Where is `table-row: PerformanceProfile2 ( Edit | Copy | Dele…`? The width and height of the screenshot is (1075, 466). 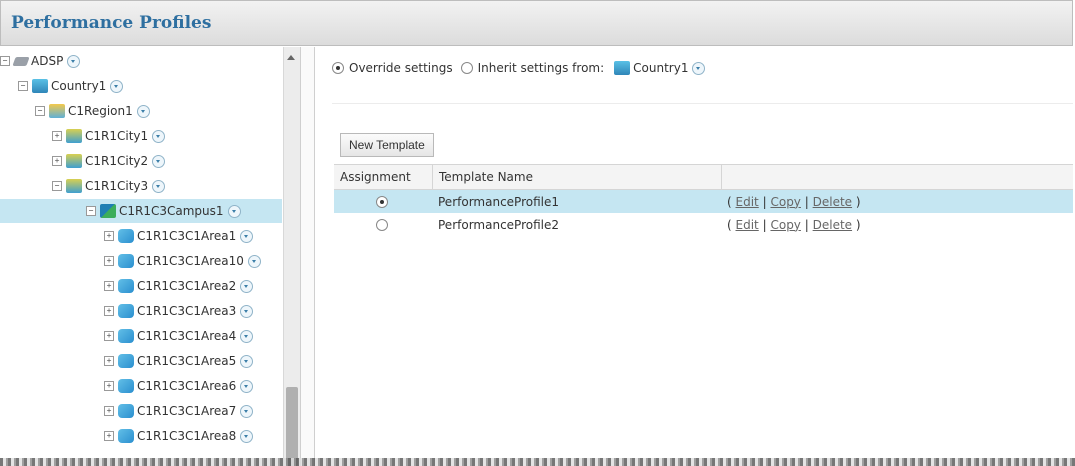 table-row: PerformanceProfile2 ( Edit | Copy | Dele… is located at coordinates (703, 224).